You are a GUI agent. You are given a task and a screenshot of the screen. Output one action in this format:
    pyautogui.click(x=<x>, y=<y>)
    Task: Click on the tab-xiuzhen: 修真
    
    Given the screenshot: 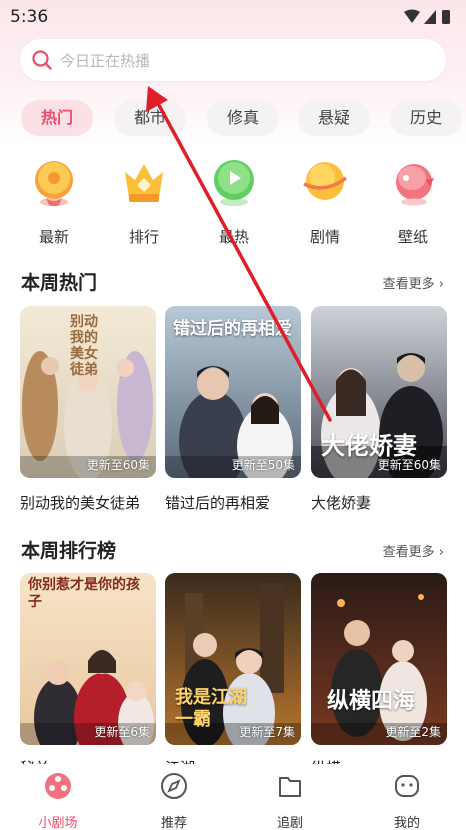 What is the action you would take?
    pyautogui.click(x=243, y=118)
    